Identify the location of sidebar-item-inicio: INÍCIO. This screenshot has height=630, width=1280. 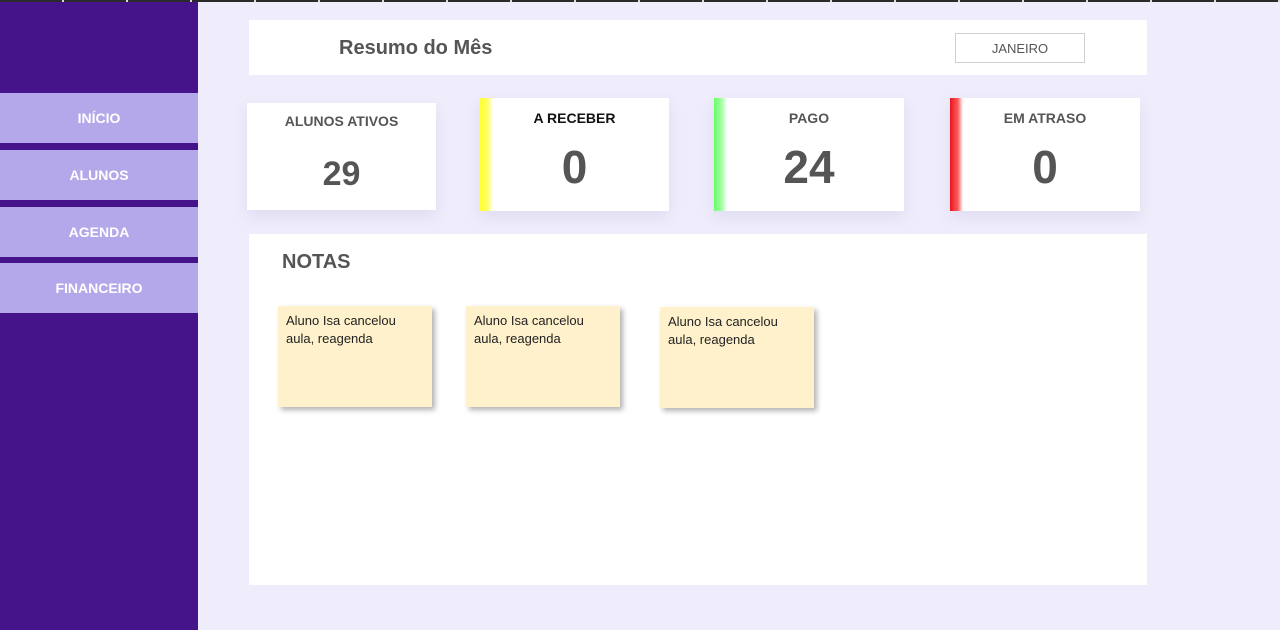
(99, 118).